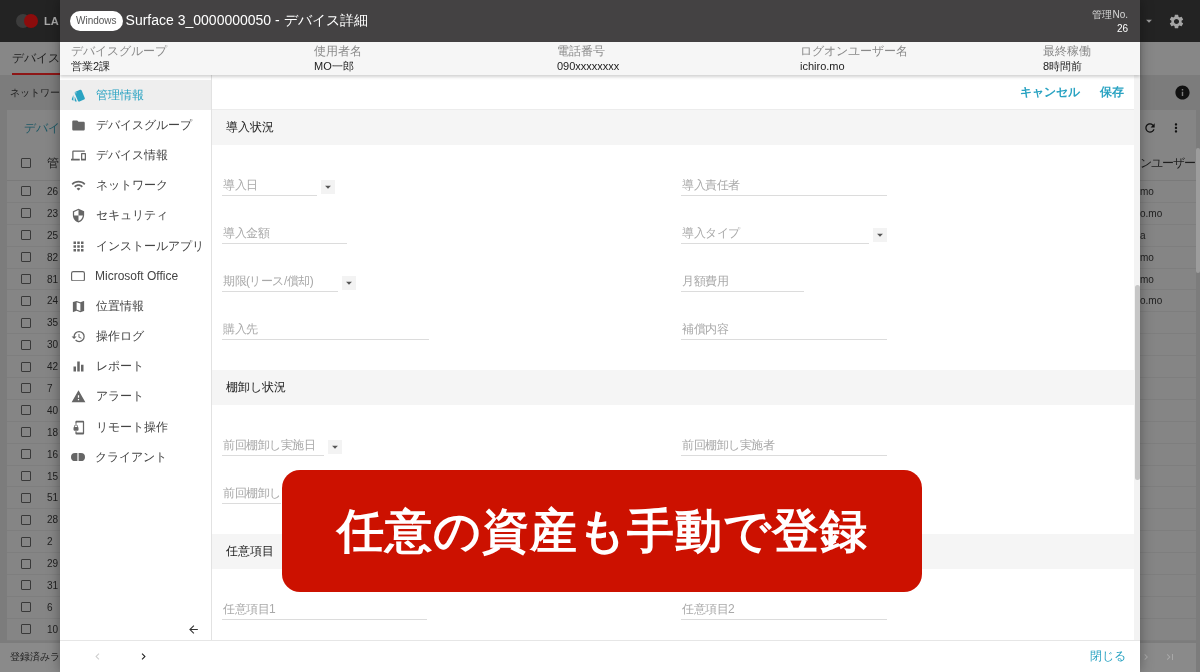  I want to click on number-label: 管理No., so click(1110, 15).